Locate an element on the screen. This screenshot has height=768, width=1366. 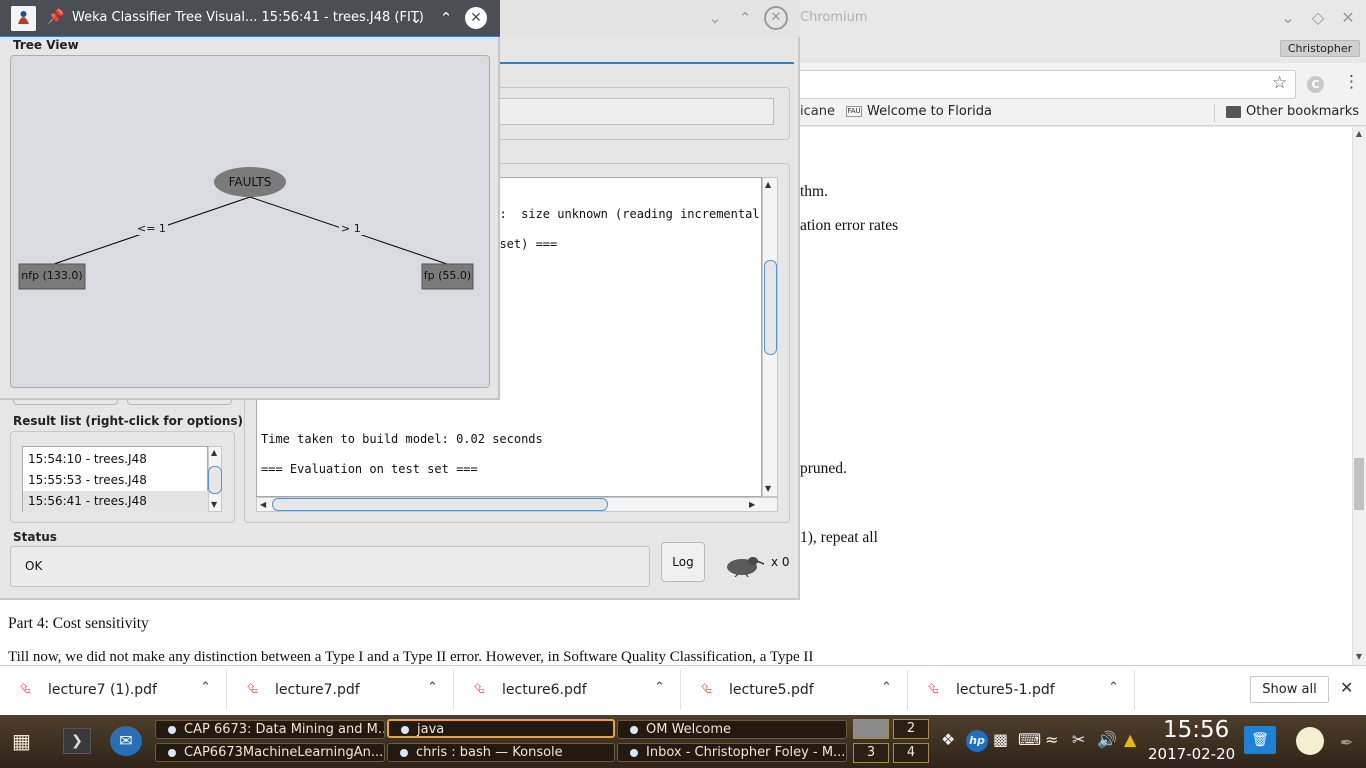
page-scrollbar is located at coordinates (1359, 396).